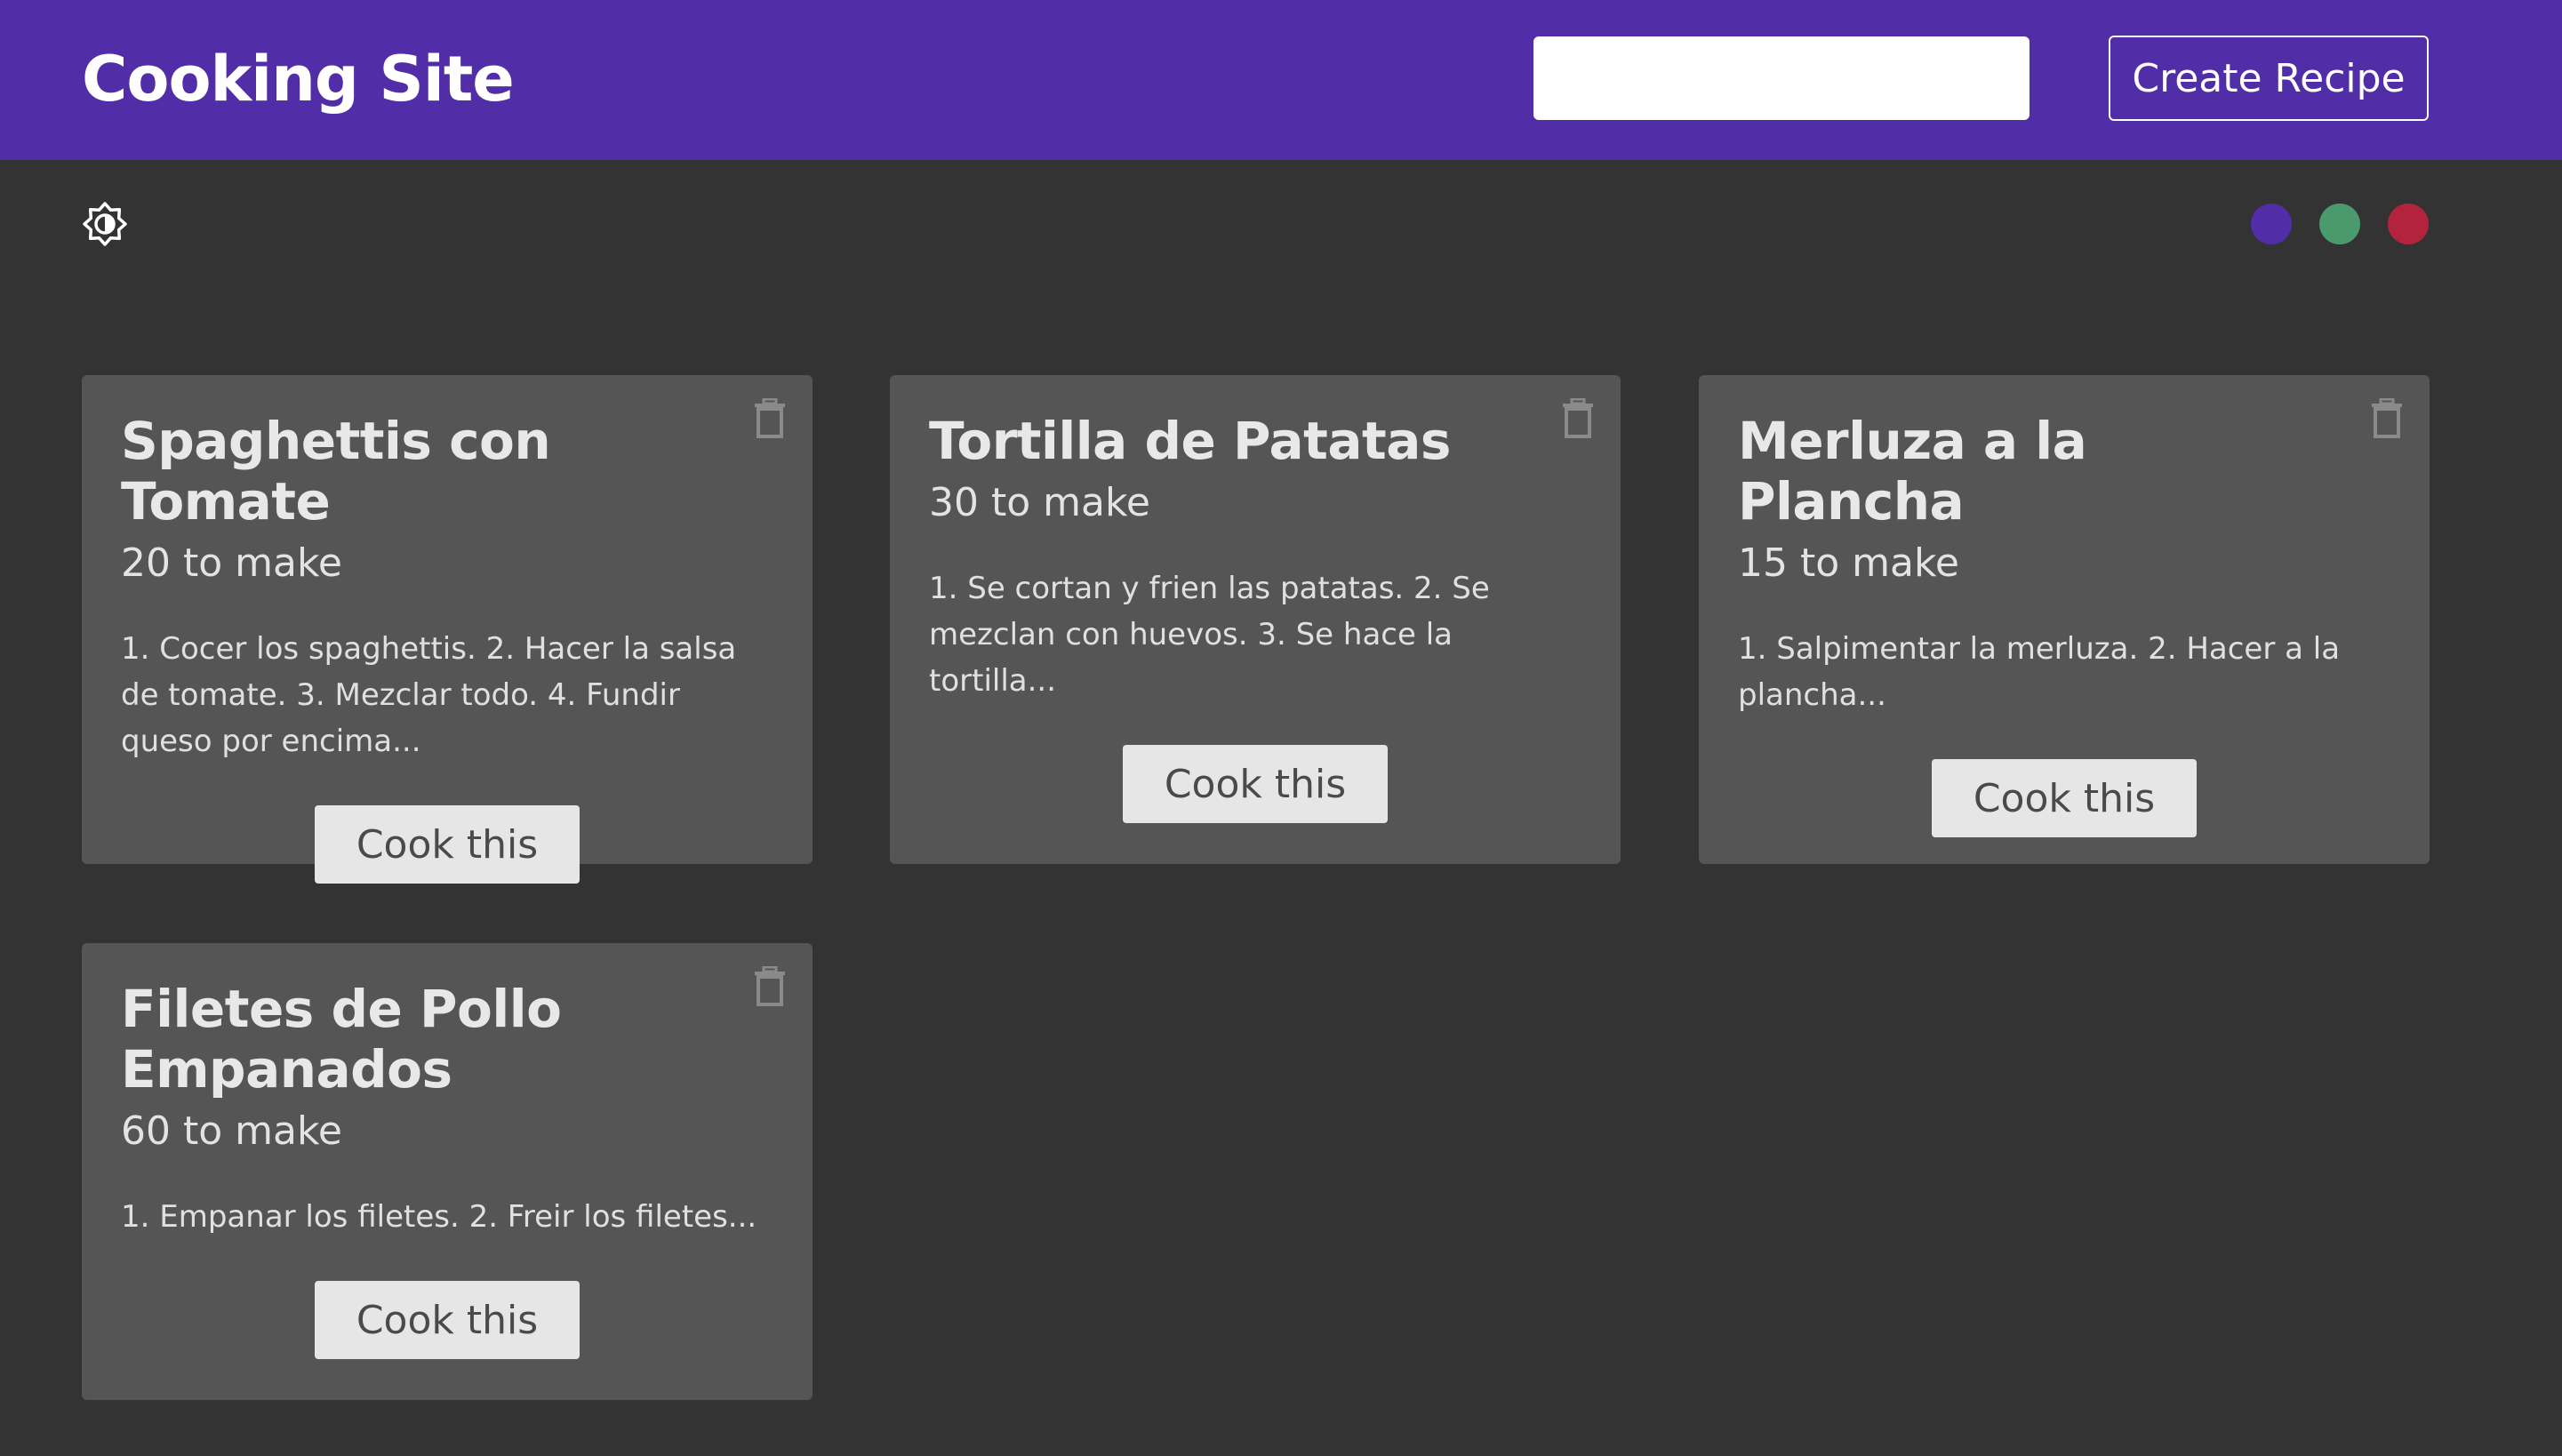 The image size is (2562, 1456). Describe the element at coordinates (1848, 563) in the screenshot. I see `recipe-time: 15 to make` at that location.